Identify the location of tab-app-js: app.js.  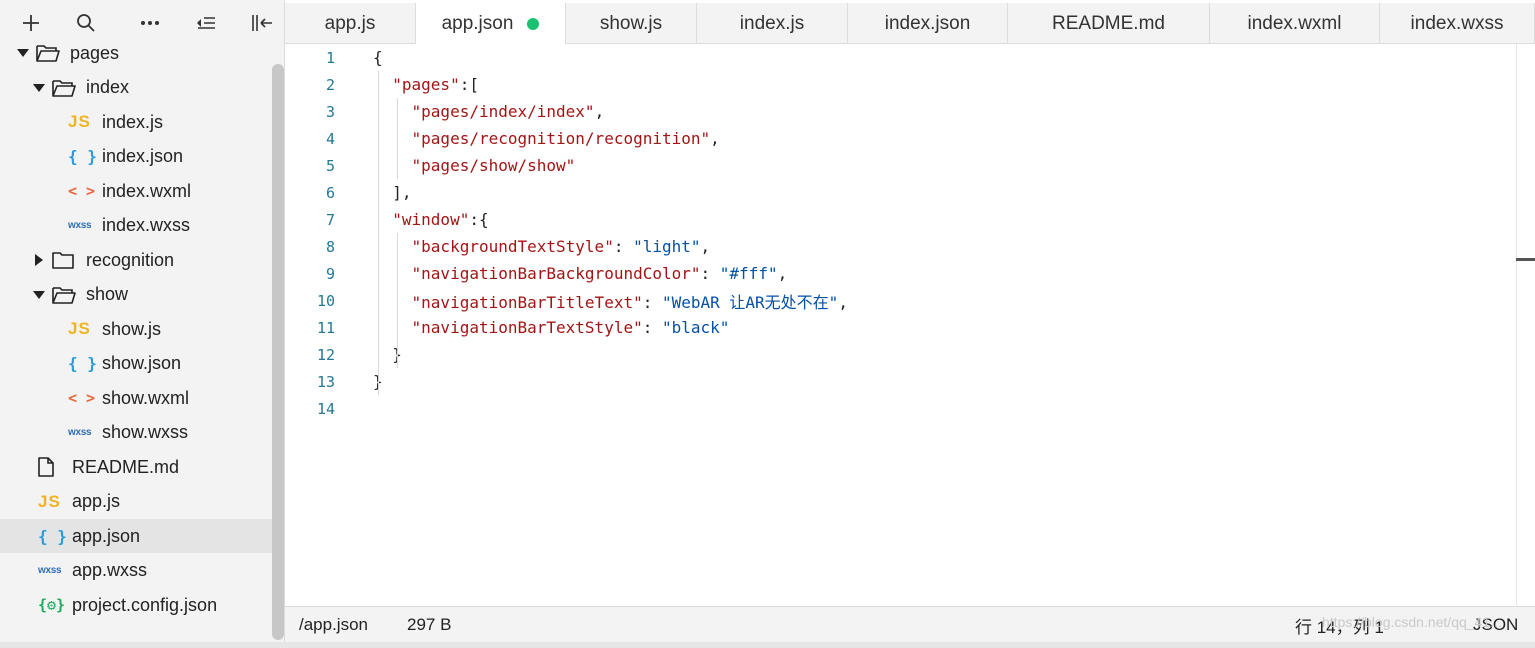
(350, 23).